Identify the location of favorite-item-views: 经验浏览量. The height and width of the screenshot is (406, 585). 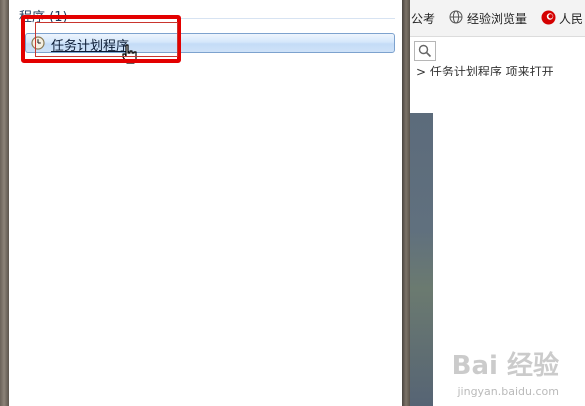
(497, 18).